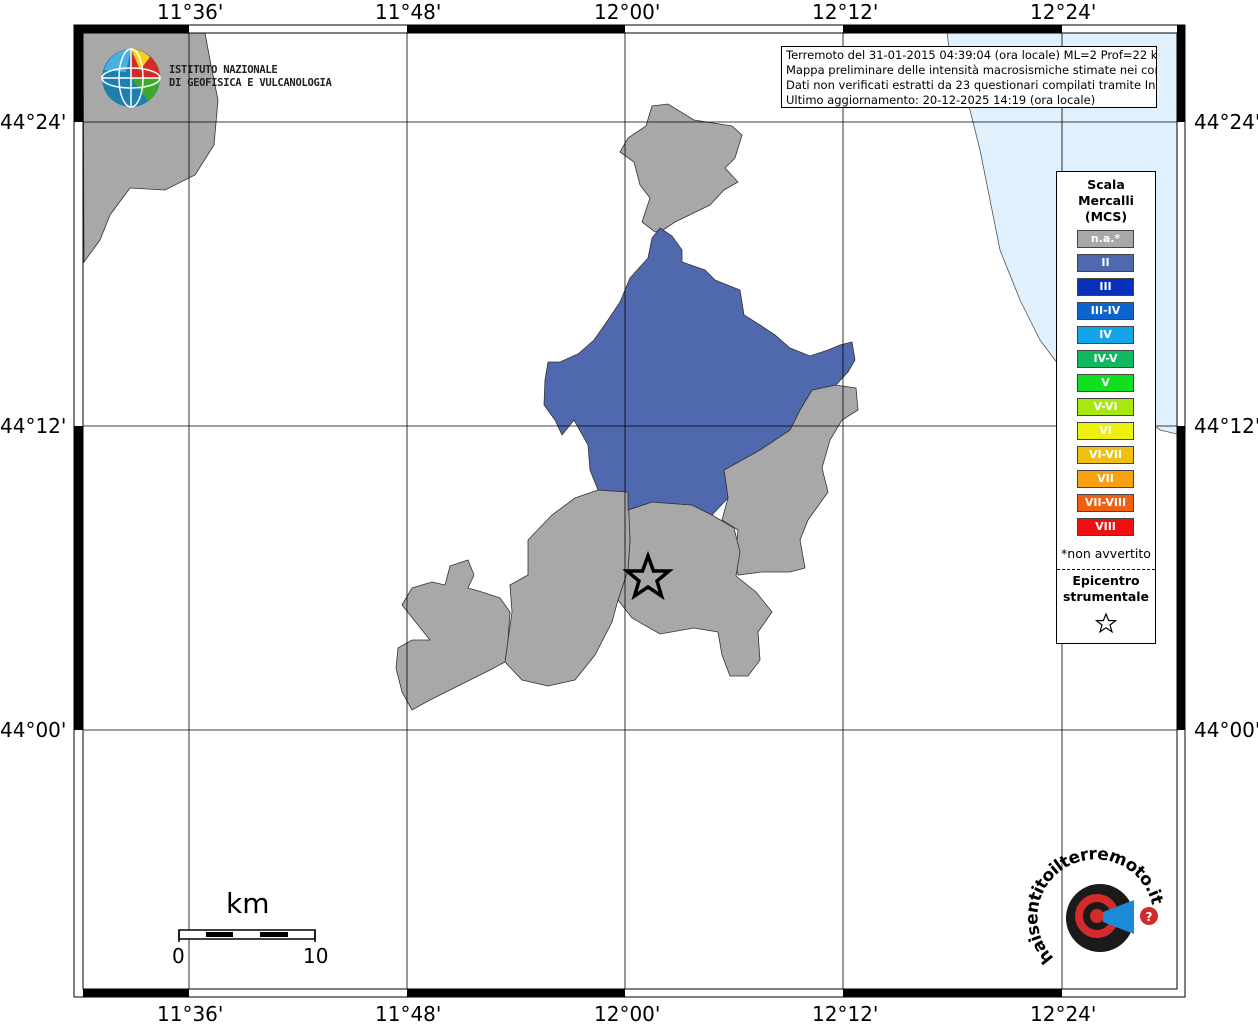 Image resolution: width=1258 pixels, height=1026 pixels. Describe the element at coordinates (1105, 383) in the screenshot. I see `legend-swatch: V` at that location.